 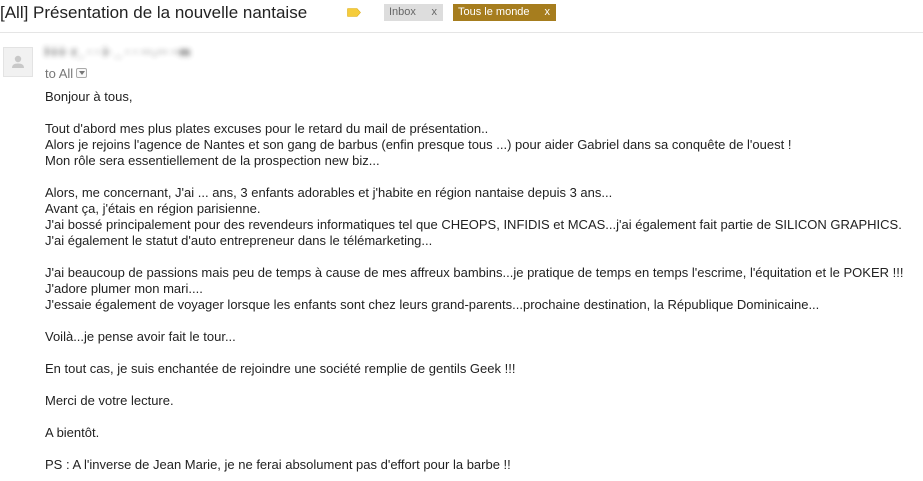 I want to click on label-chip-inbox: Inbox x, so click(x=413, y=12).